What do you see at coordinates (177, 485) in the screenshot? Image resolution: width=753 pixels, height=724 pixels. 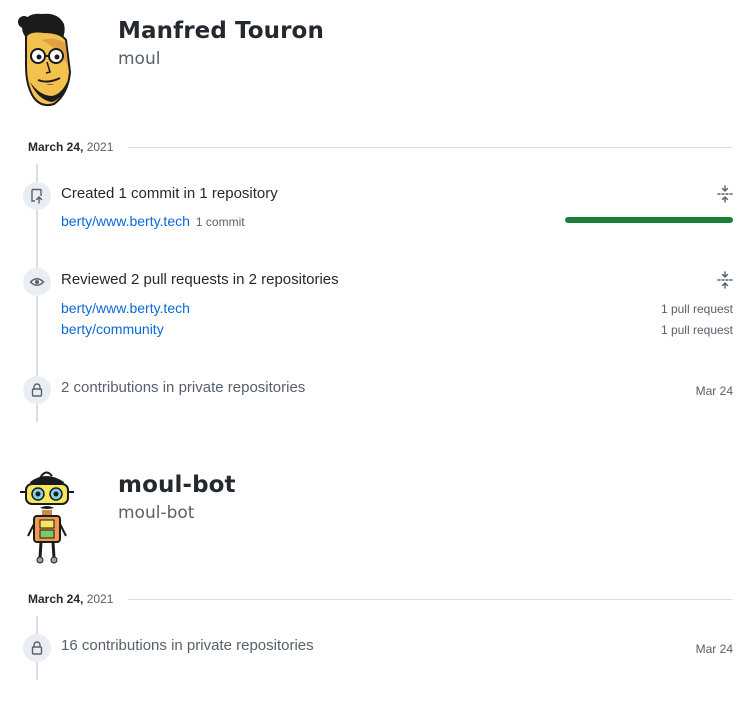 I see `profile-name: moul-bot` at bounding box center [177, 485].